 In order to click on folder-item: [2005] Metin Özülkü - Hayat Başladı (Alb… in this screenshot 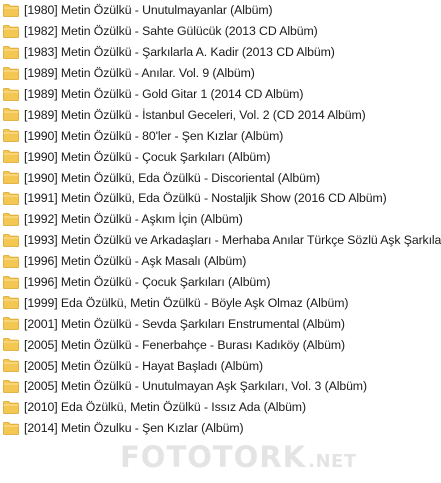, I will do `click(220, 365)`.